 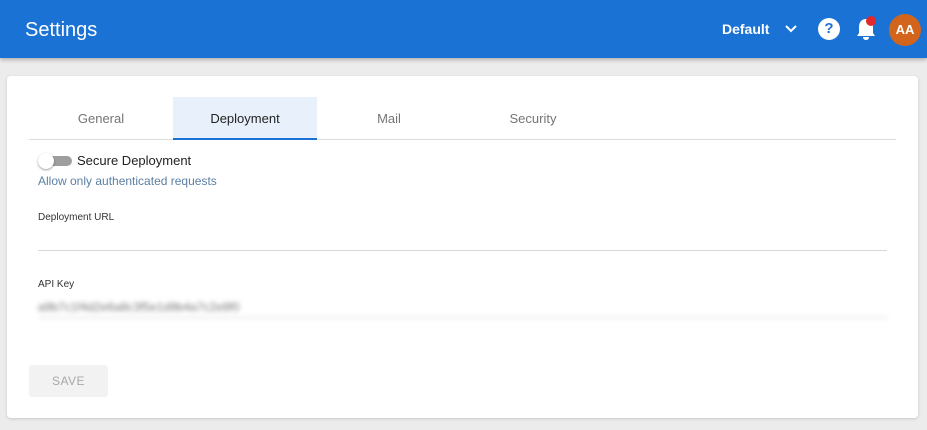 I want to click on profile-dropdown: Default, so click(x=760, y=29).